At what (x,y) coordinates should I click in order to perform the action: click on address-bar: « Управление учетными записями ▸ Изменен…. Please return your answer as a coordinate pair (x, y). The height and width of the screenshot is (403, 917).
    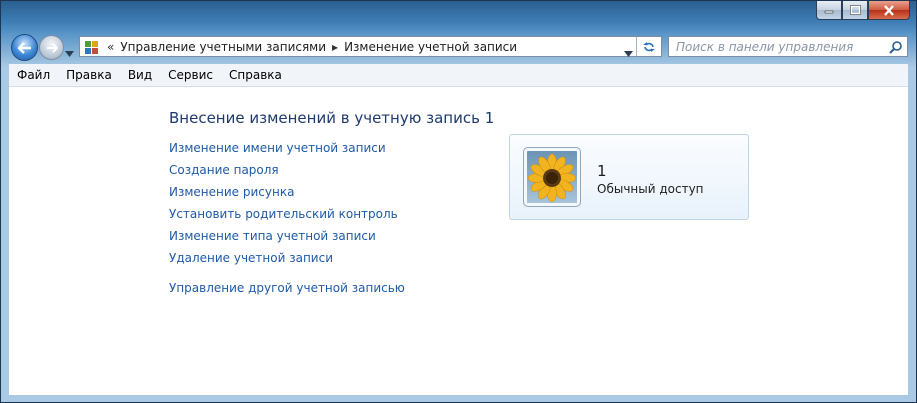
    Looking at the image, I should click on (370, 46).